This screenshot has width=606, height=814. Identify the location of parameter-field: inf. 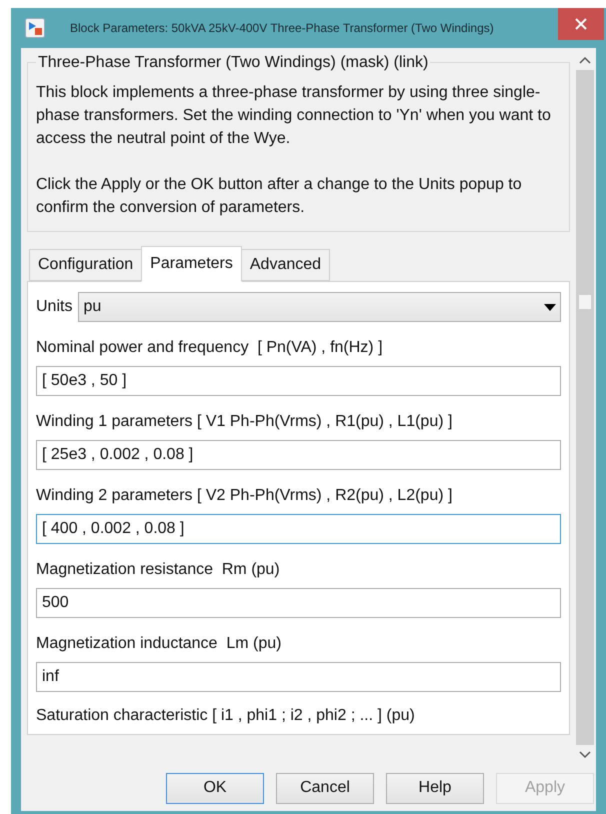
(298, 677).